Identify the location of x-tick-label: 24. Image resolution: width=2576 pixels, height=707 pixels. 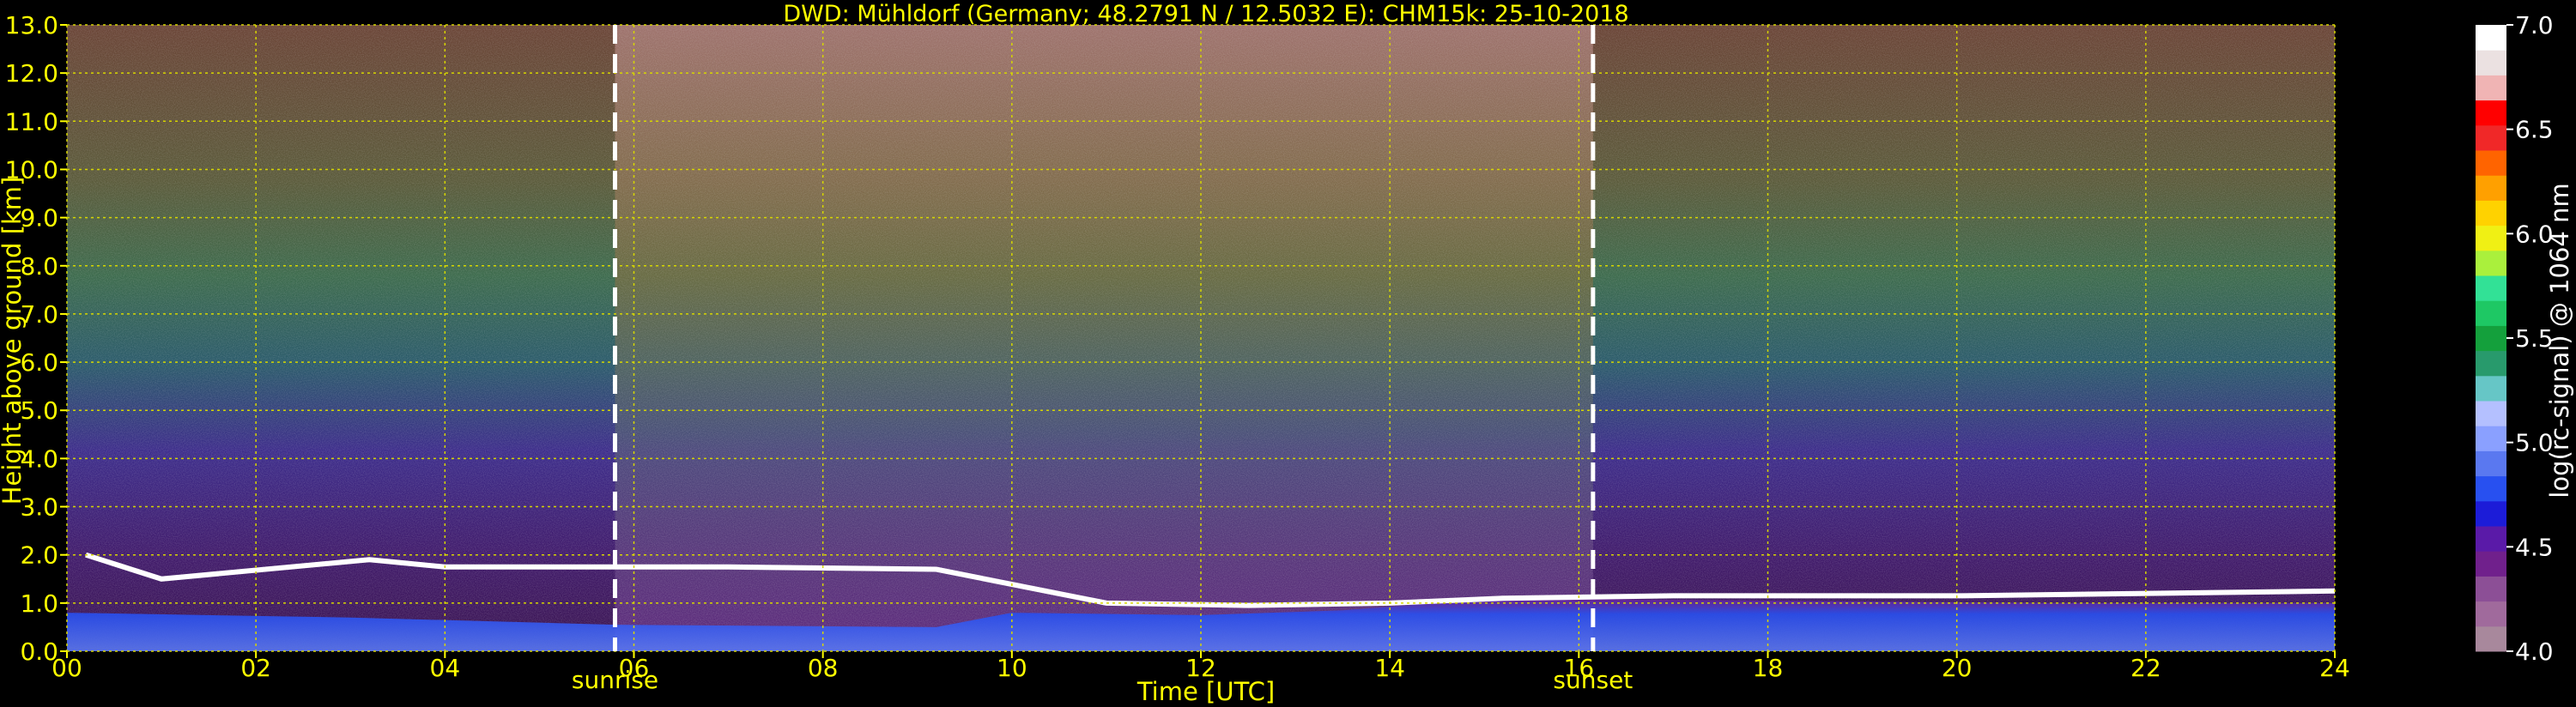
(2334, 668).